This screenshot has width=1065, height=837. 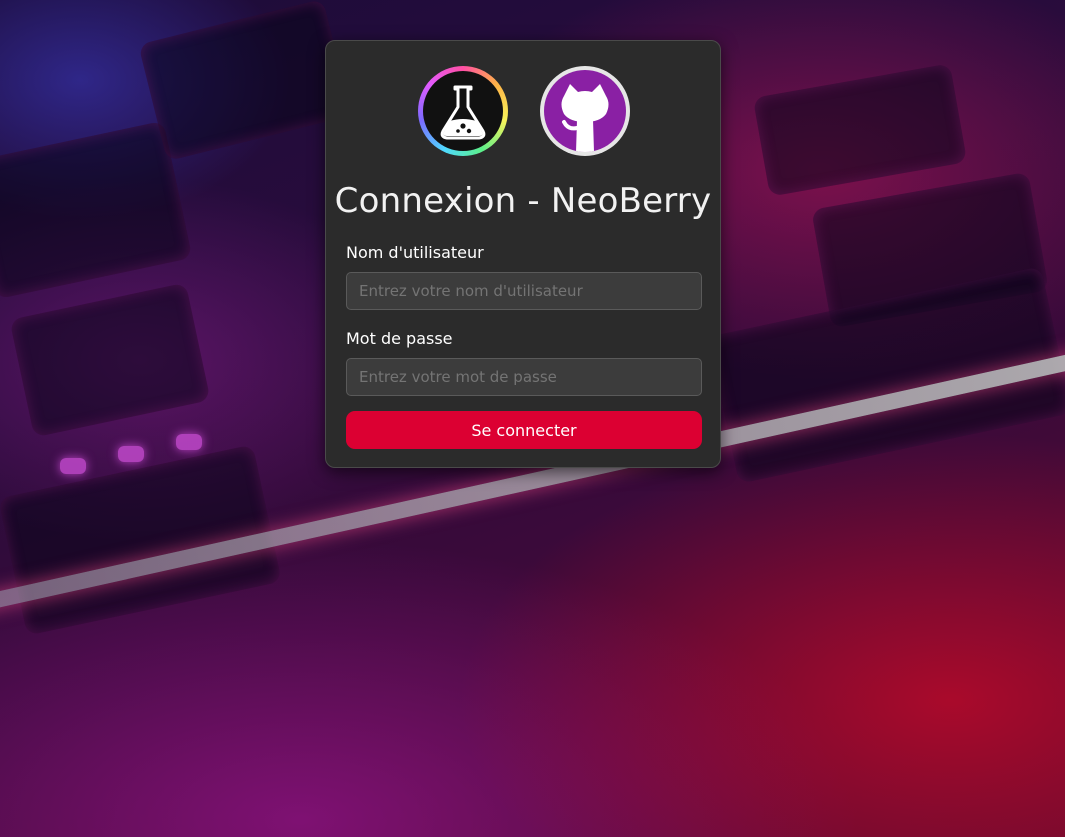 I want to click on logos-row, so click(x=523, y=112).